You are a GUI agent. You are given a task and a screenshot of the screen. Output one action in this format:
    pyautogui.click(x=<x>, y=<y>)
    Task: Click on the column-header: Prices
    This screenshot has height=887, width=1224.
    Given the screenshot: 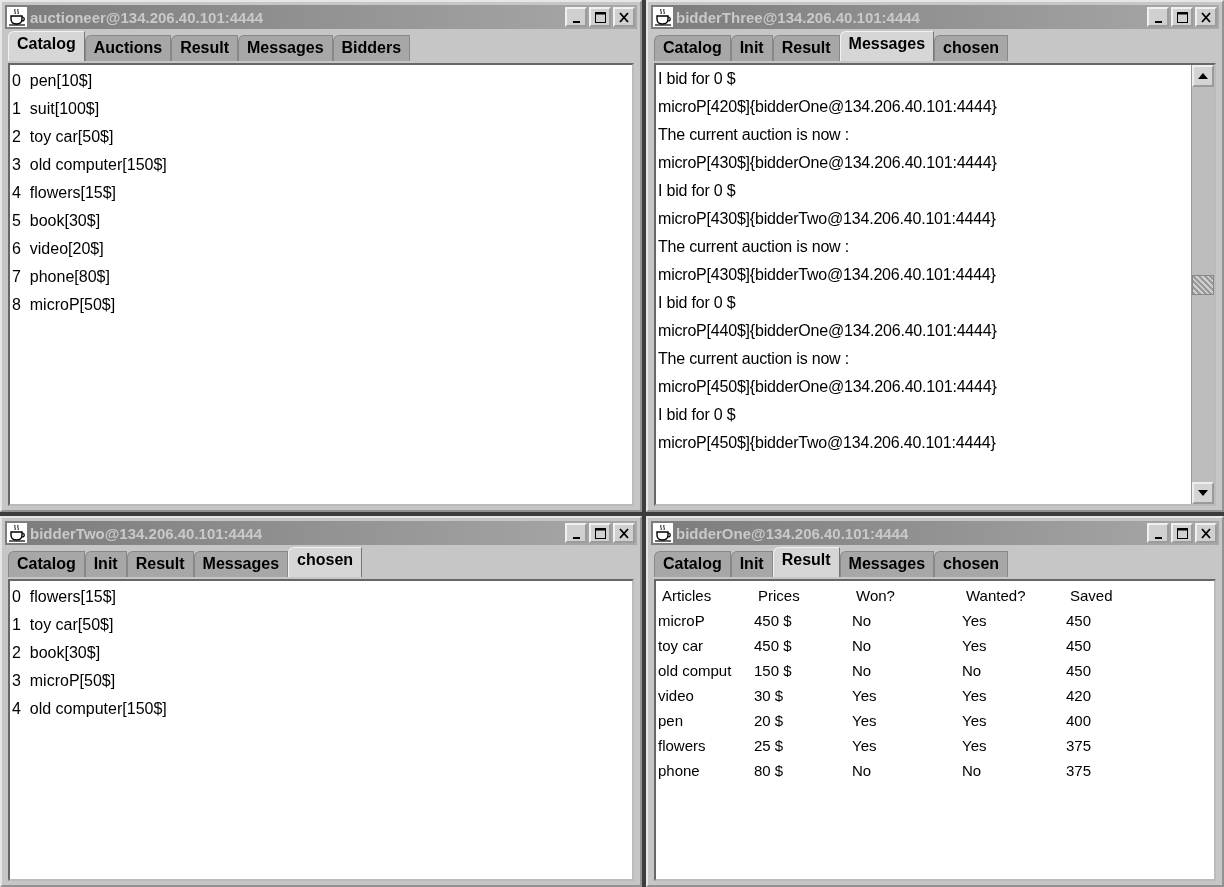 What is the action you would take?
    pyautogui.click(x=779, y=596)
    